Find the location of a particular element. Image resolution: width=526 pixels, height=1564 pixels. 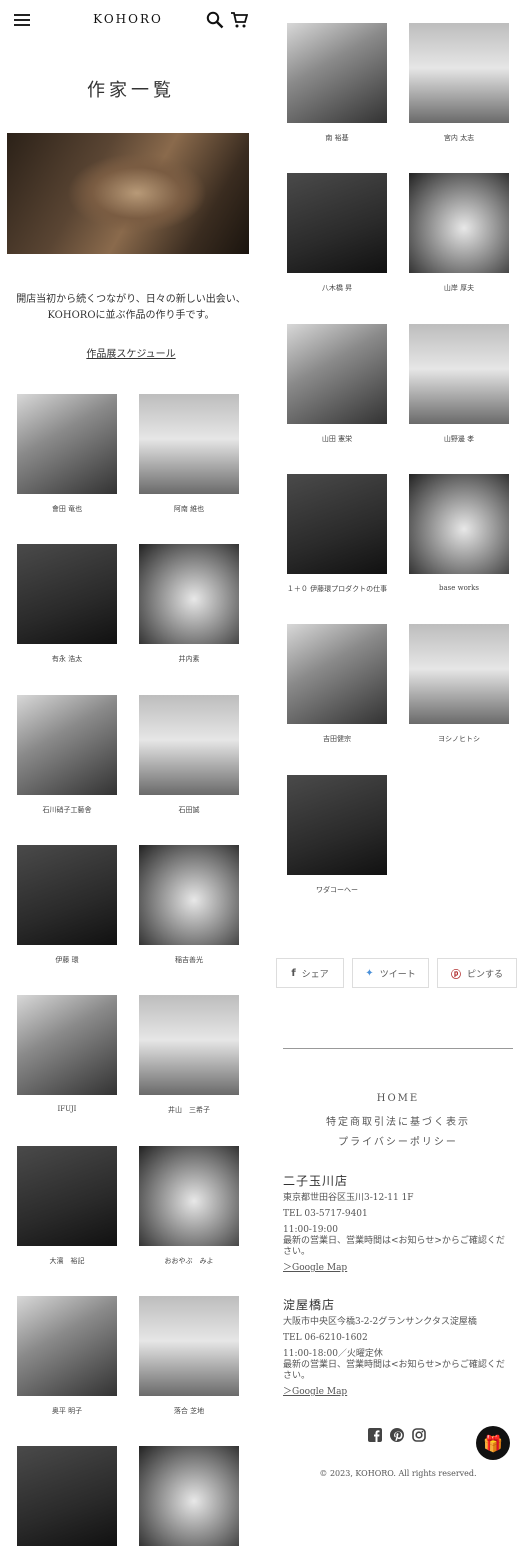

cart-icon is located at coordinates (239, 20).